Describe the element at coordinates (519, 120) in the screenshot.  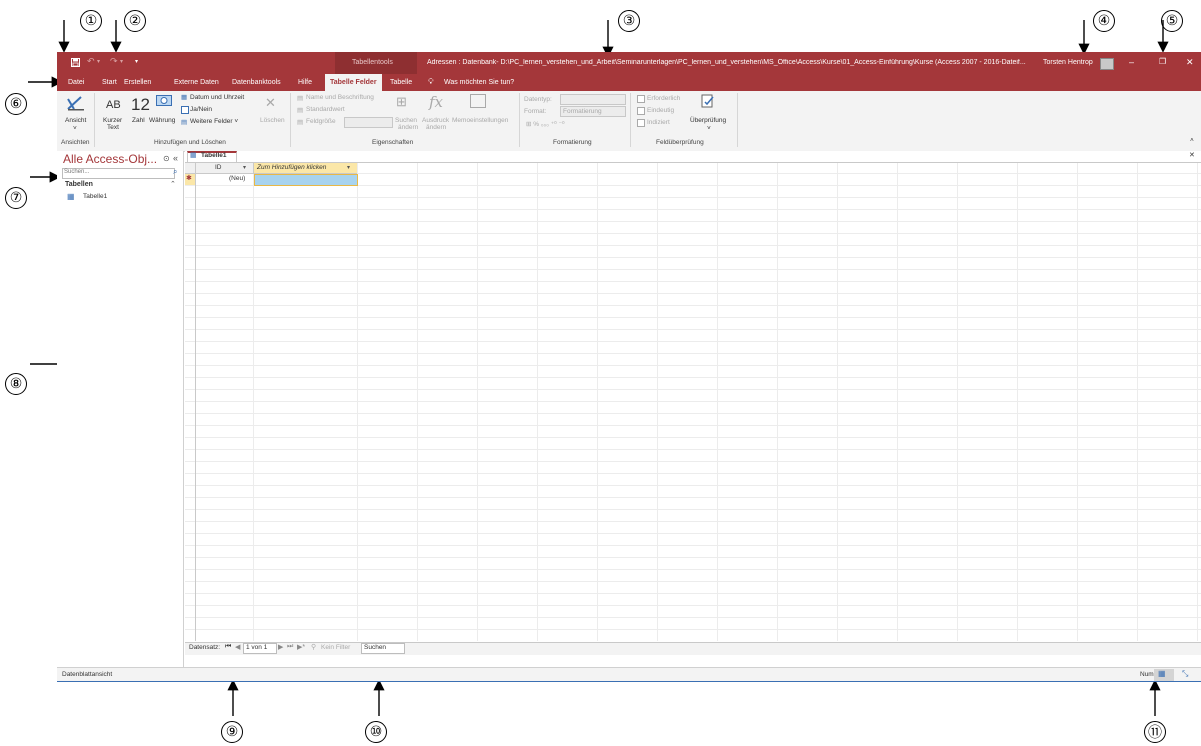
I see `group-separator` at that location.